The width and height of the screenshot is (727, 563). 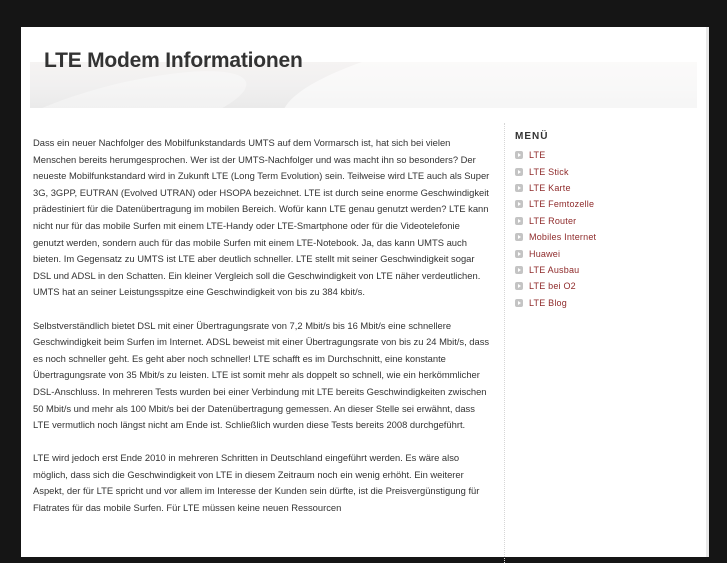 What do you see at coordinates (605, 303) in the screenshot?
I see `sidebar-item-lte-blog: LTE Blog` at bounding box center [605, 303].